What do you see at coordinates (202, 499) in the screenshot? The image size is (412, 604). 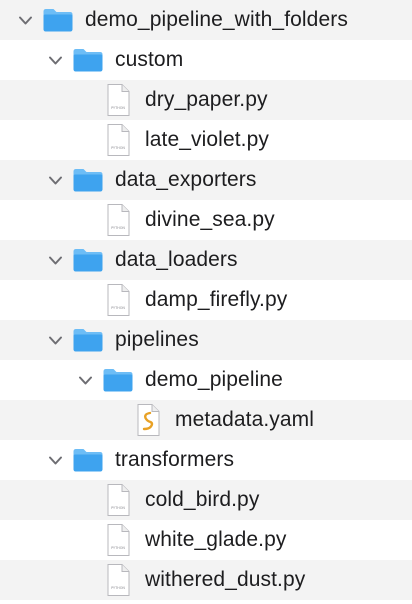 I see `tree-item-label: cold_bird.py` at bounding box center [202, 499].